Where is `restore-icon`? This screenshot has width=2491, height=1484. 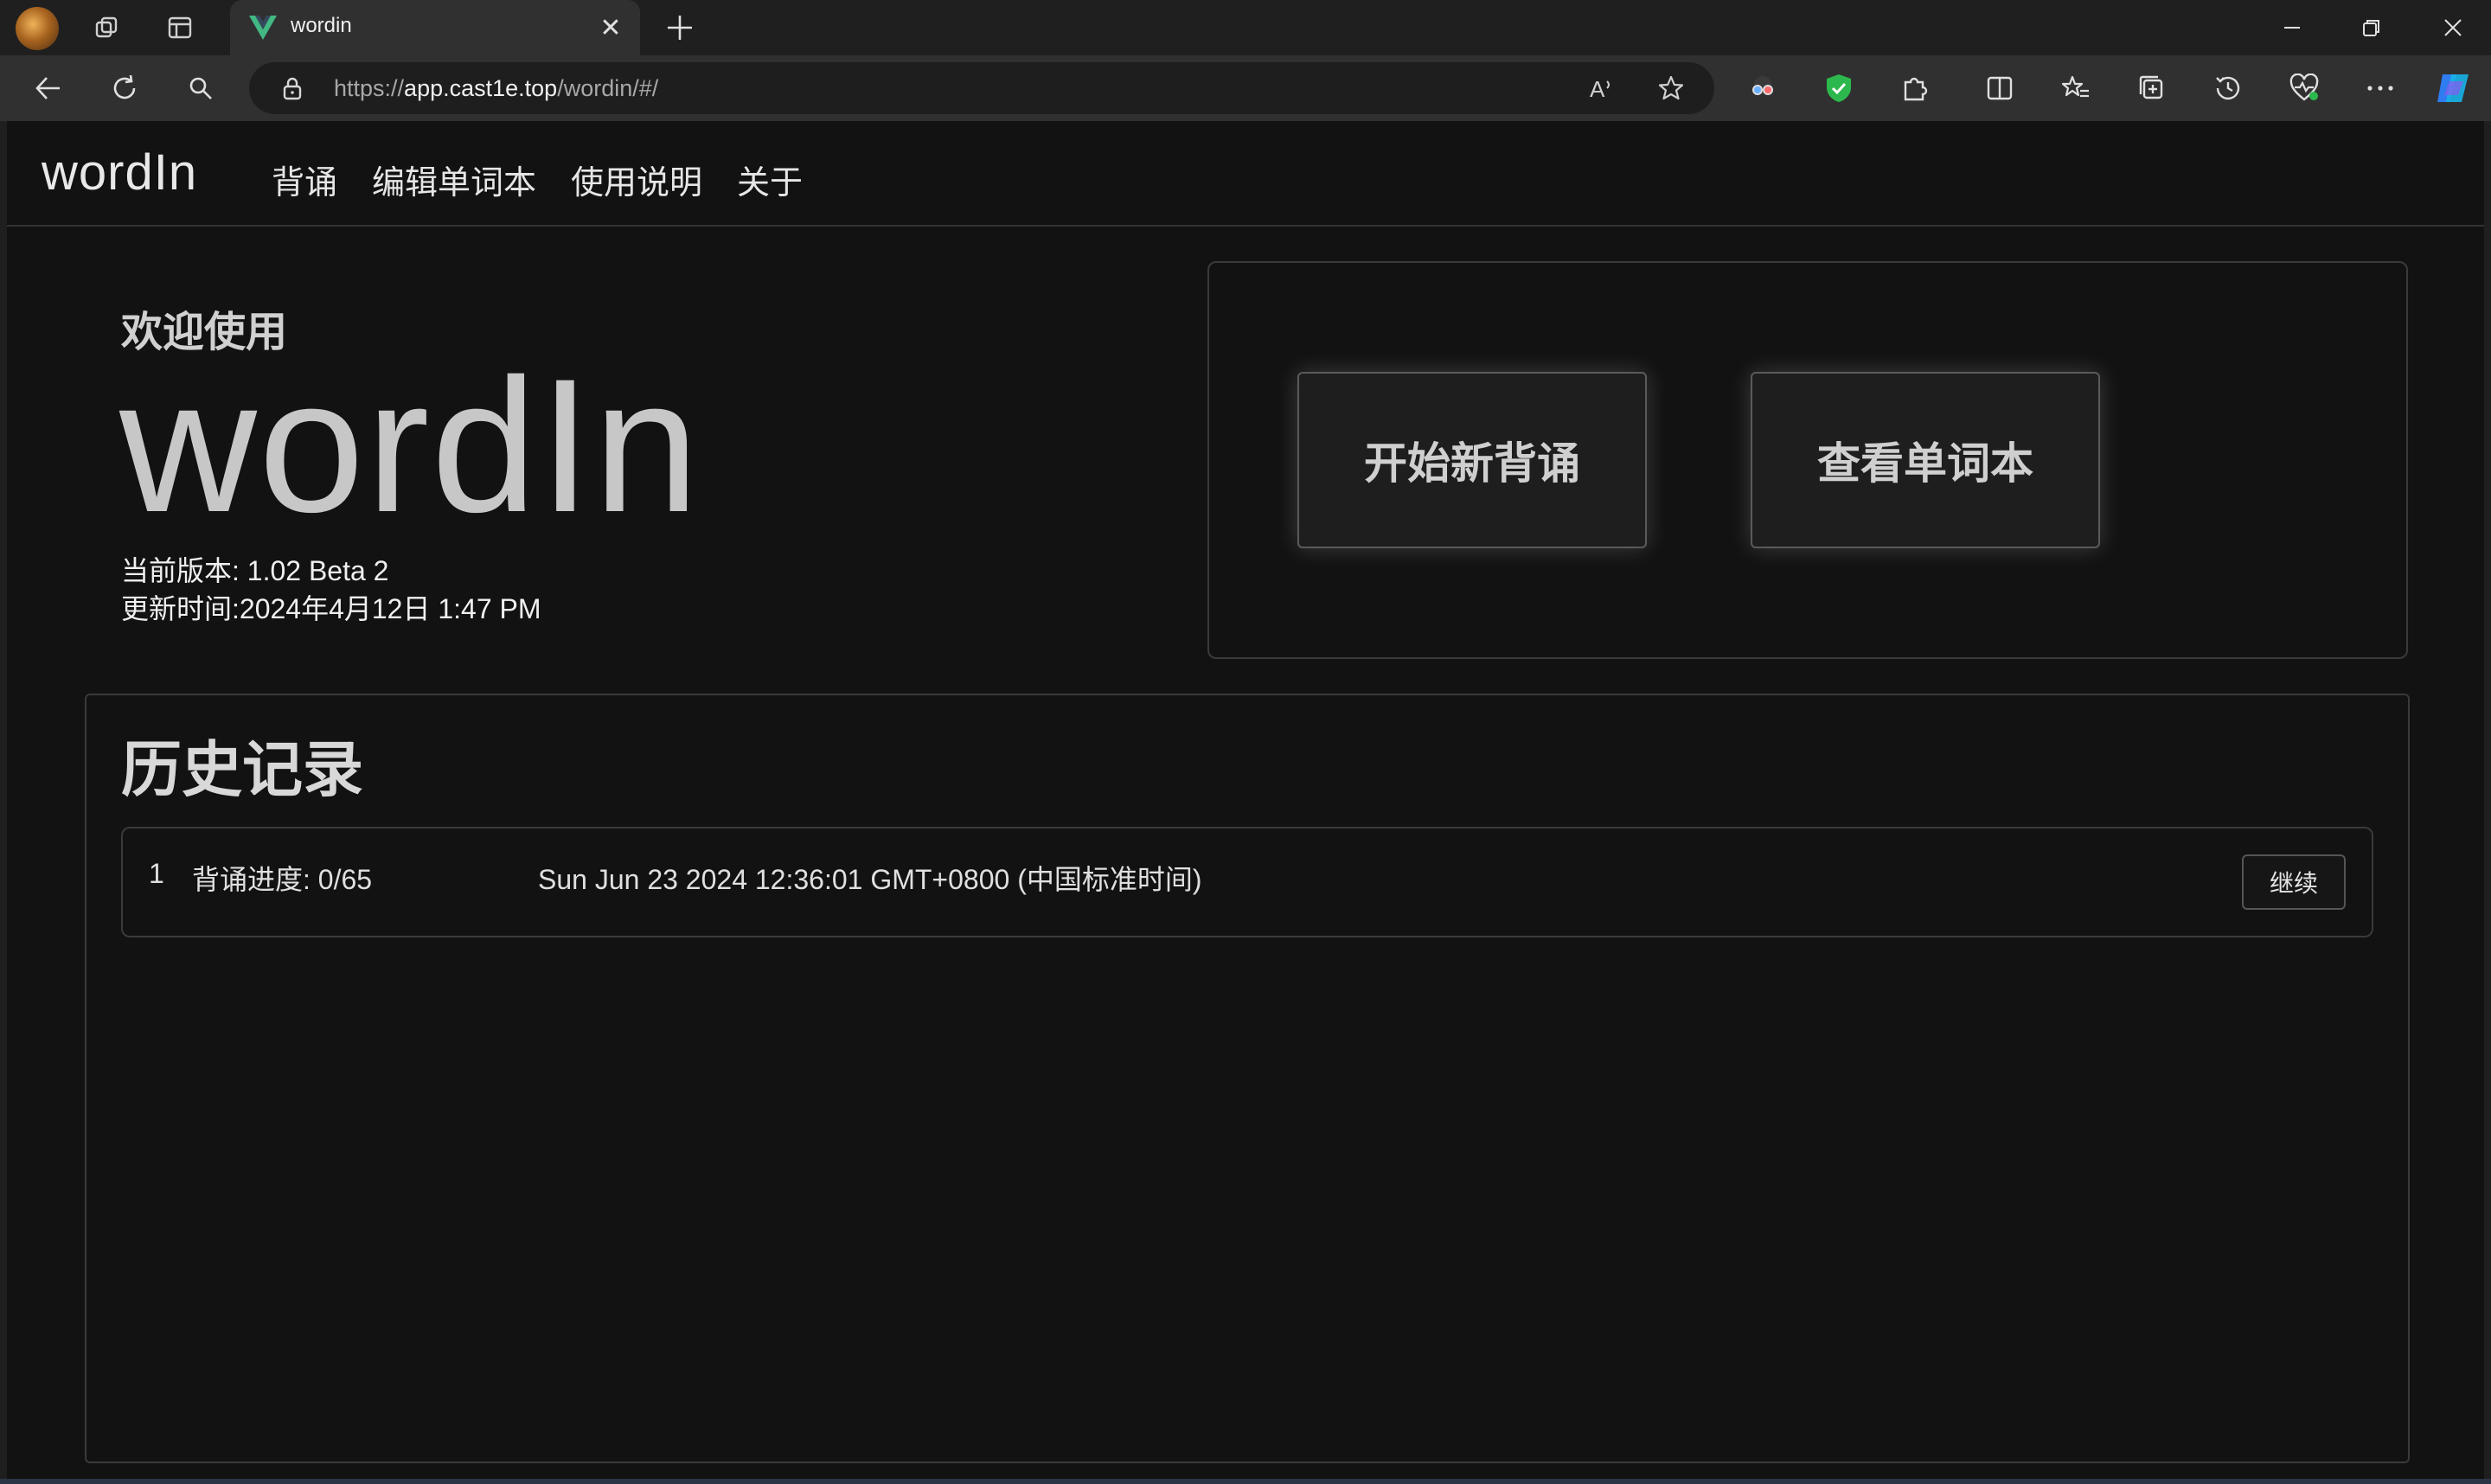 restore-icon is located at coordinates (2372, 28).